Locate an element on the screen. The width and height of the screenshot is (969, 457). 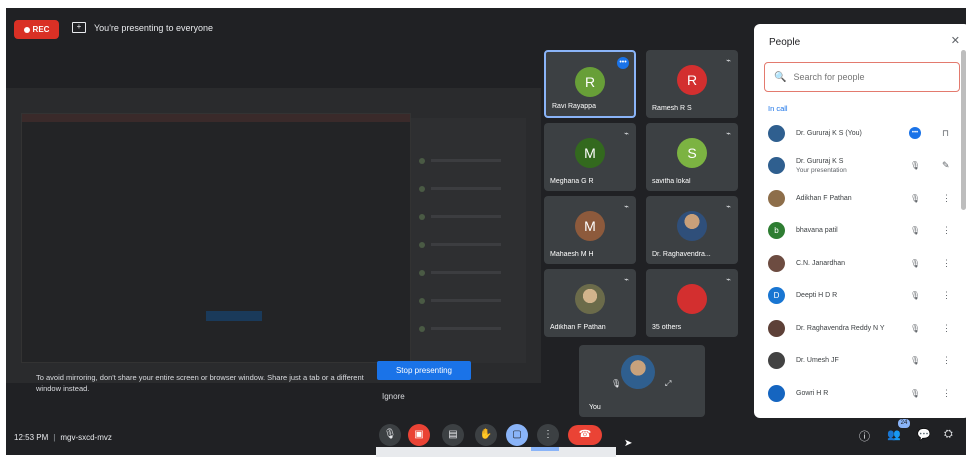
pin-icon: ⊓ is located at coordinates (945, 133).